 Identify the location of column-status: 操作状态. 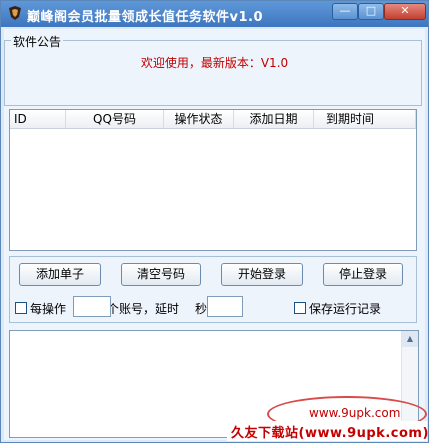
(199, 119).